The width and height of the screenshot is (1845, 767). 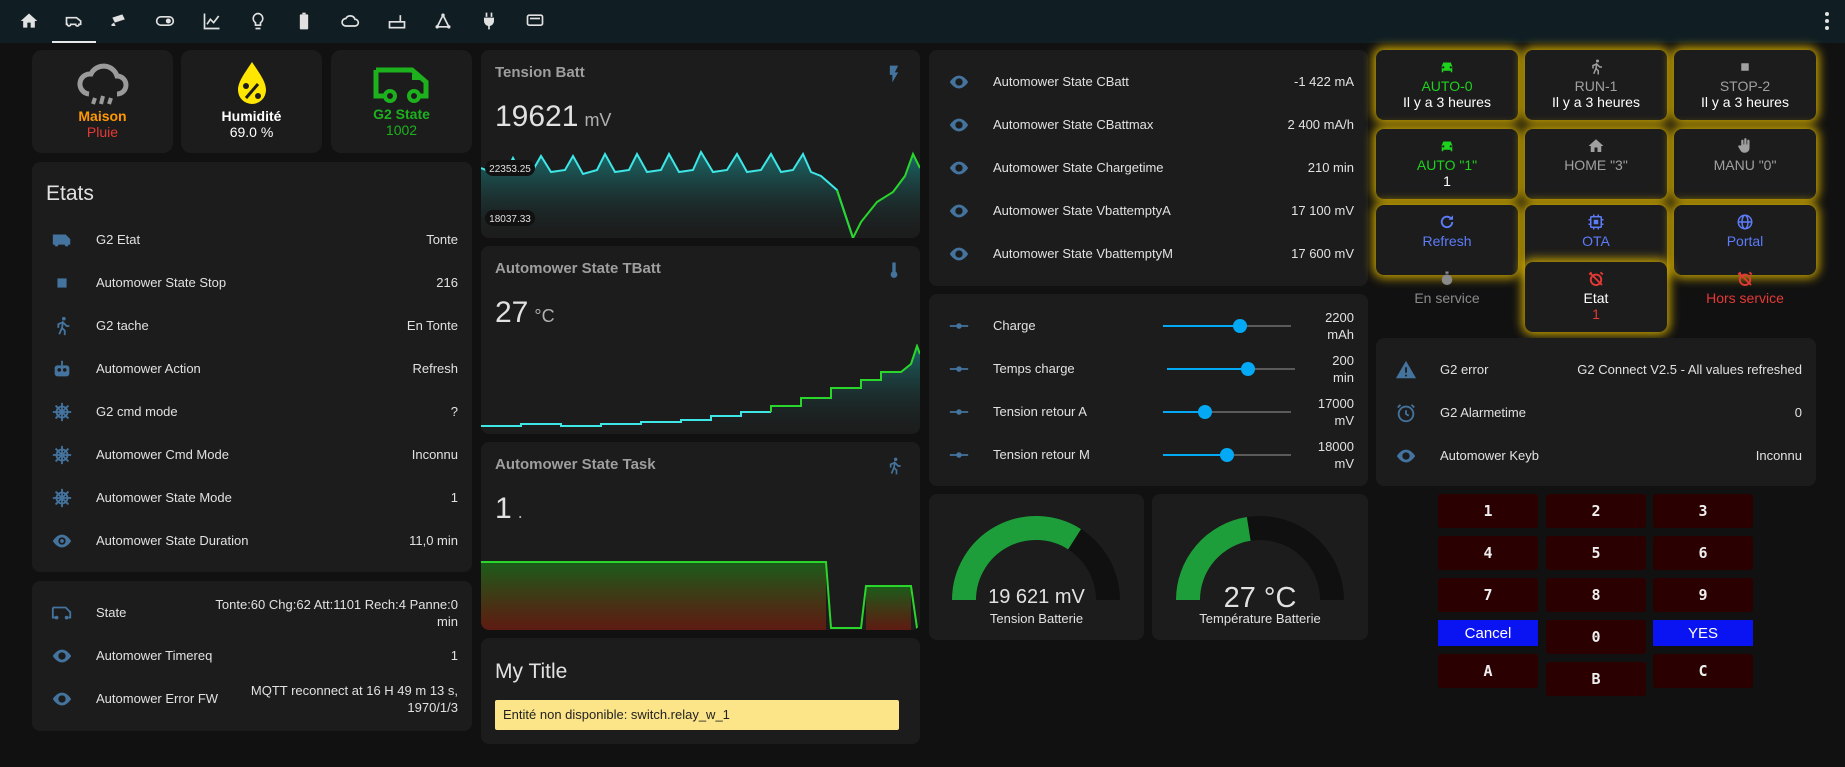 I want to click on keypad-key-8: 8, so click(x=1596, y=595).